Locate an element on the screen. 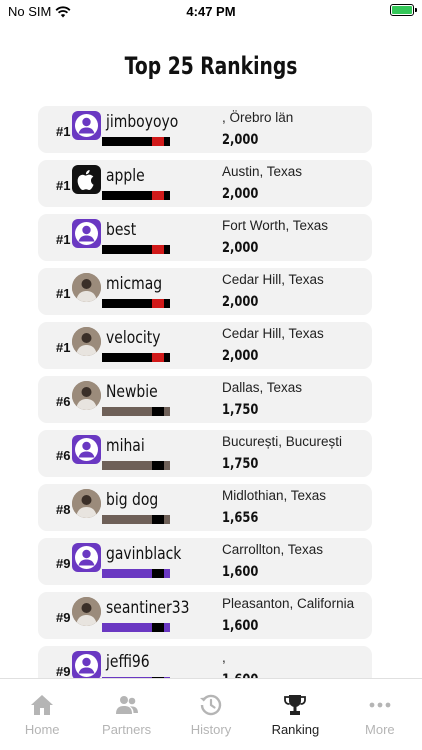 The image size is (422, 750). username: velocity is located at coordinates (133, 338).